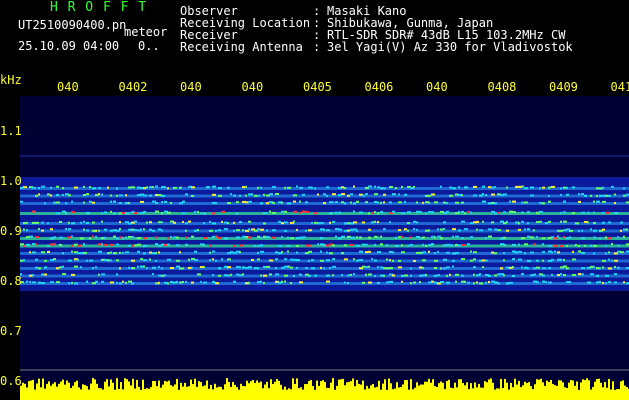 The height and width of the screenshot is (400, 629). I want to click on x-tick-label: 0408, so click(502, 87).